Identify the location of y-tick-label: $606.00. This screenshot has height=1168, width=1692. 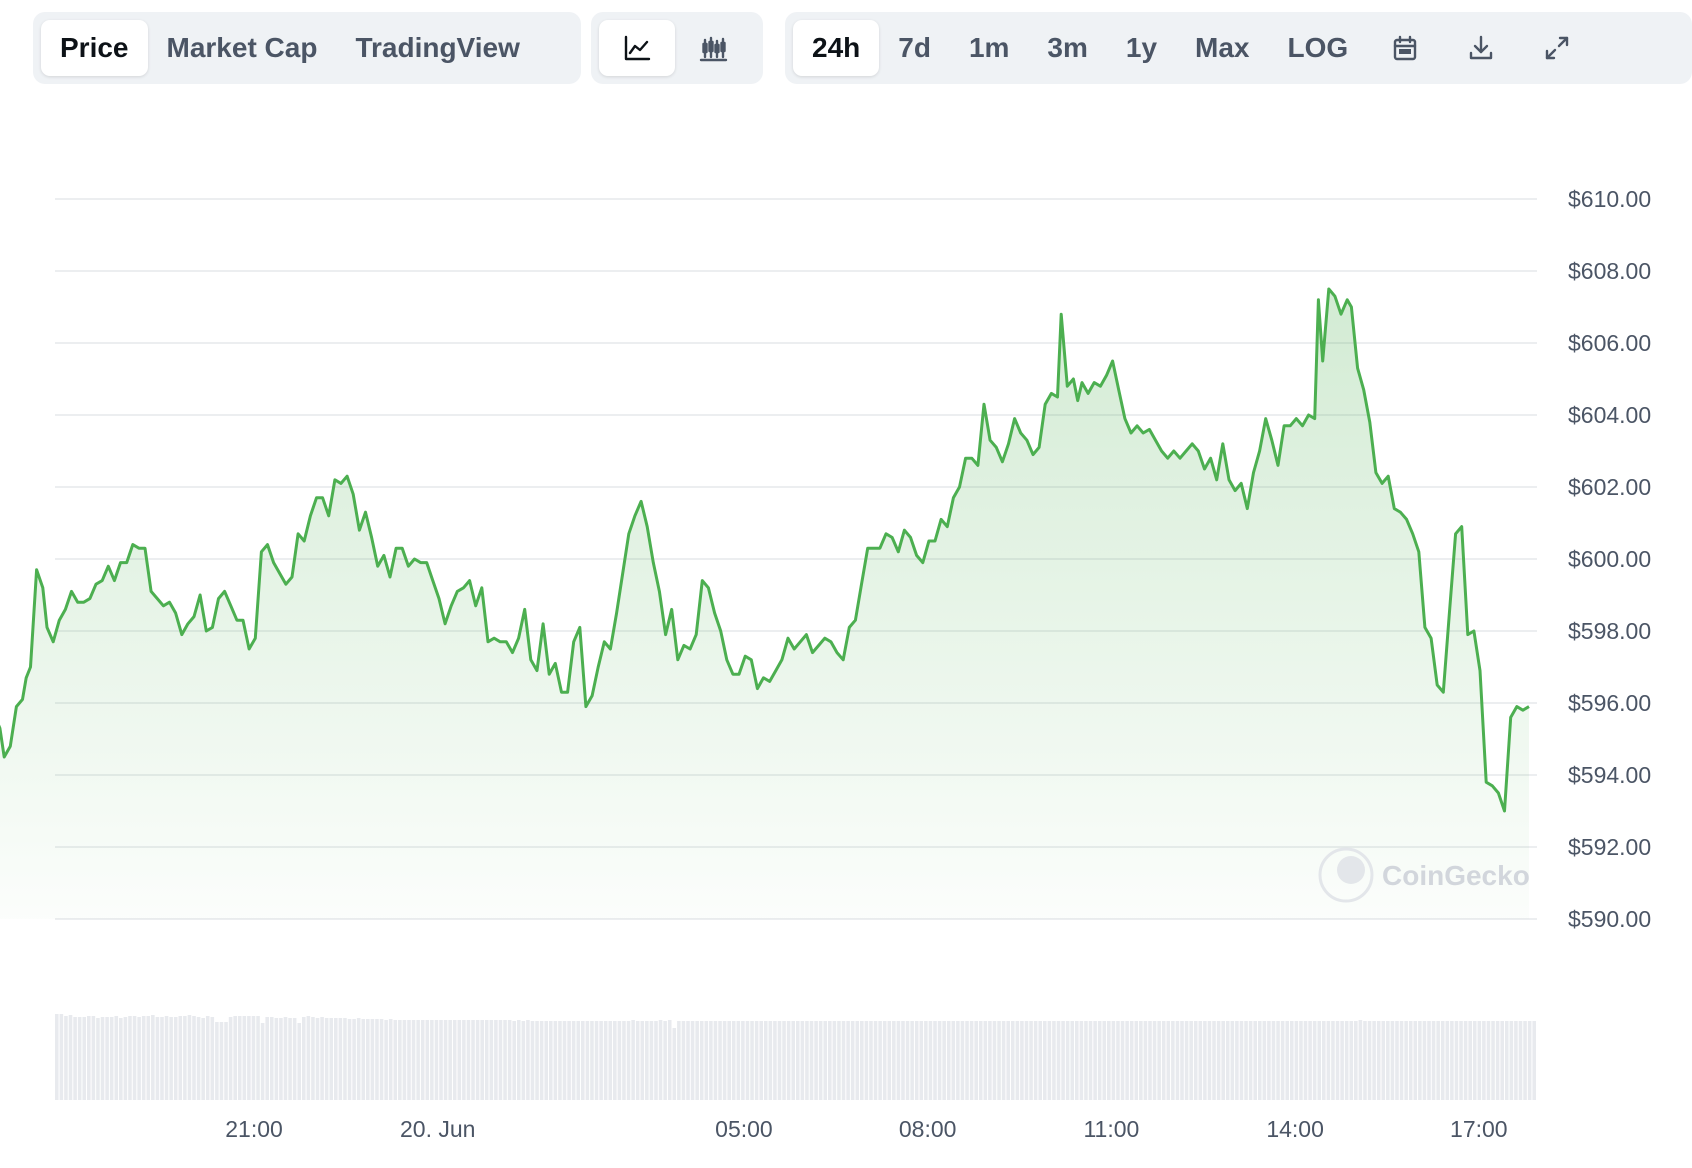
(1609, 343).